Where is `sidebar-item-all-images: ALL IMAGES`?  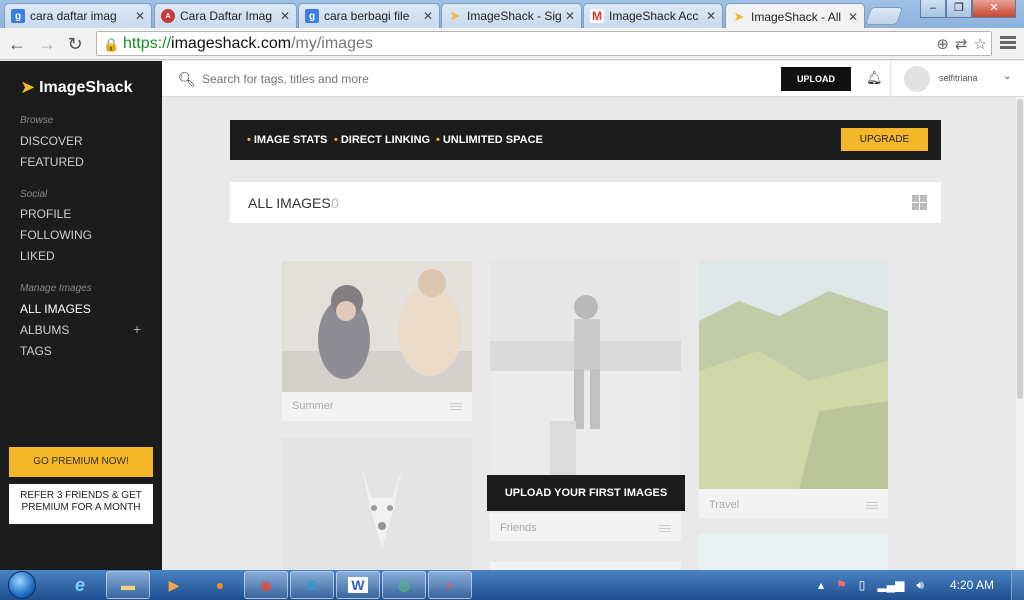
sidebar-item-all-images: ALL IMAGES is located at coordinates (55, 309).